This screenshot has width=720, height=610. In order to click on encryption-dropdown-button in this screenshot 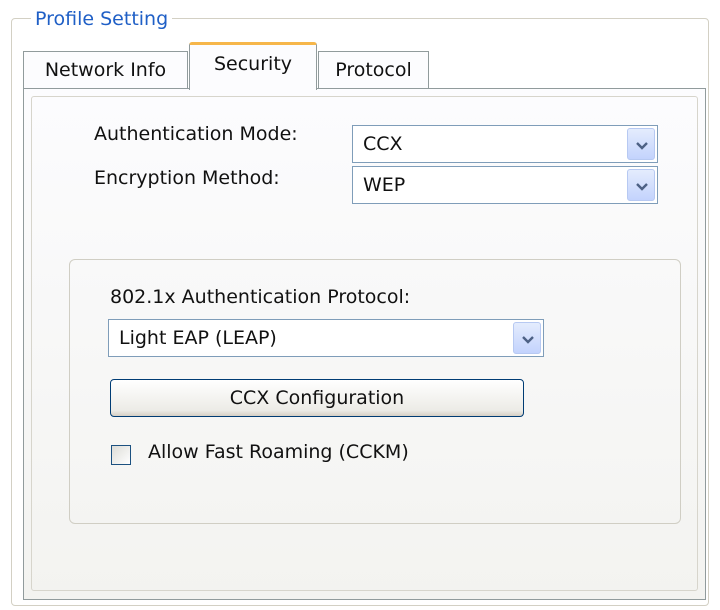, I will do `click(641, 185)`.